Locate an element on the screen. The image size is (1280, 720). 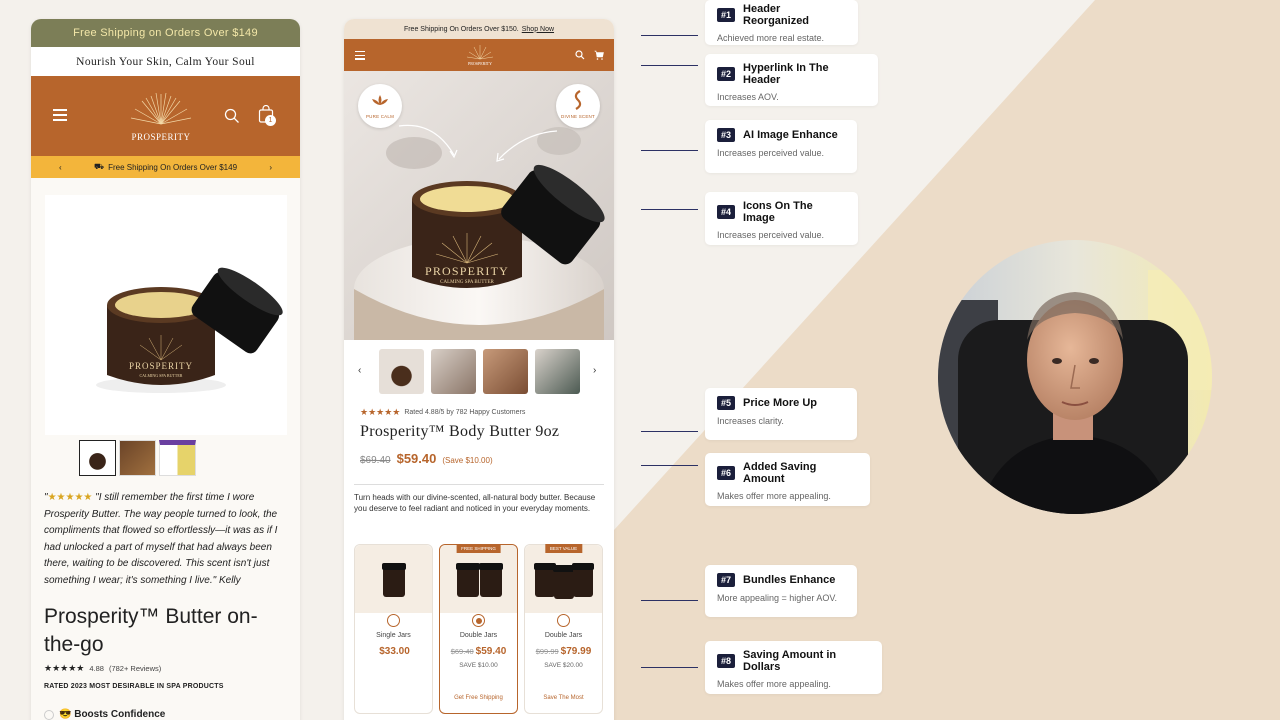
bundle-radio-selected is located at coordinates (478, 620).